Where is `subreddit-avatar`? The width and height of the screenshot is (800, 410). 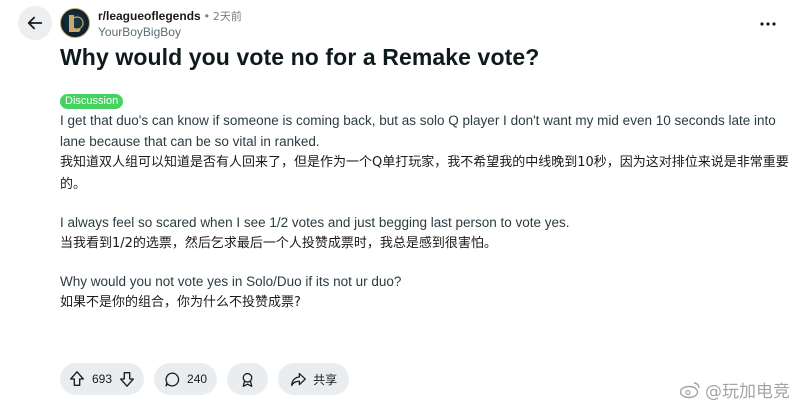 subreddit-avatar is located at coordinates (75, 23).